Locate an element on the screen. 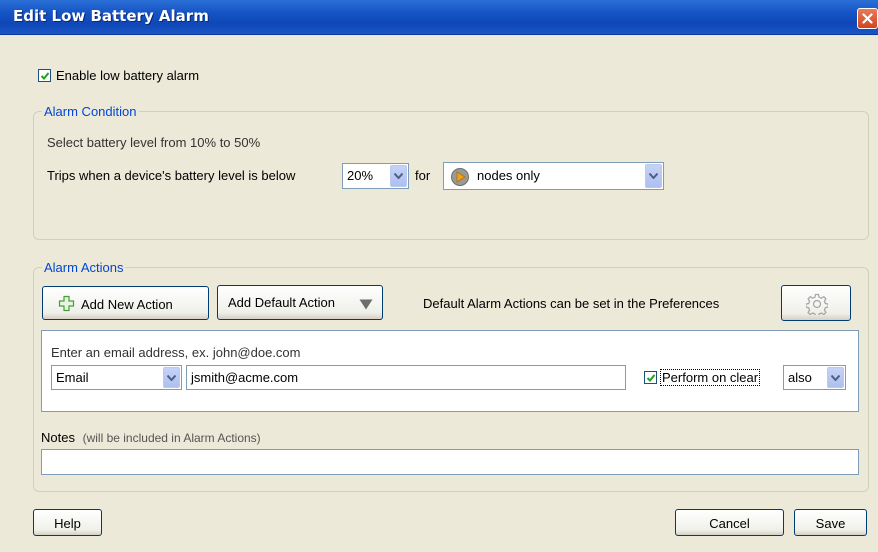 The height and width of the screenshot is (552, 878). action-type-value: Email is located at coordinates (72, 377).